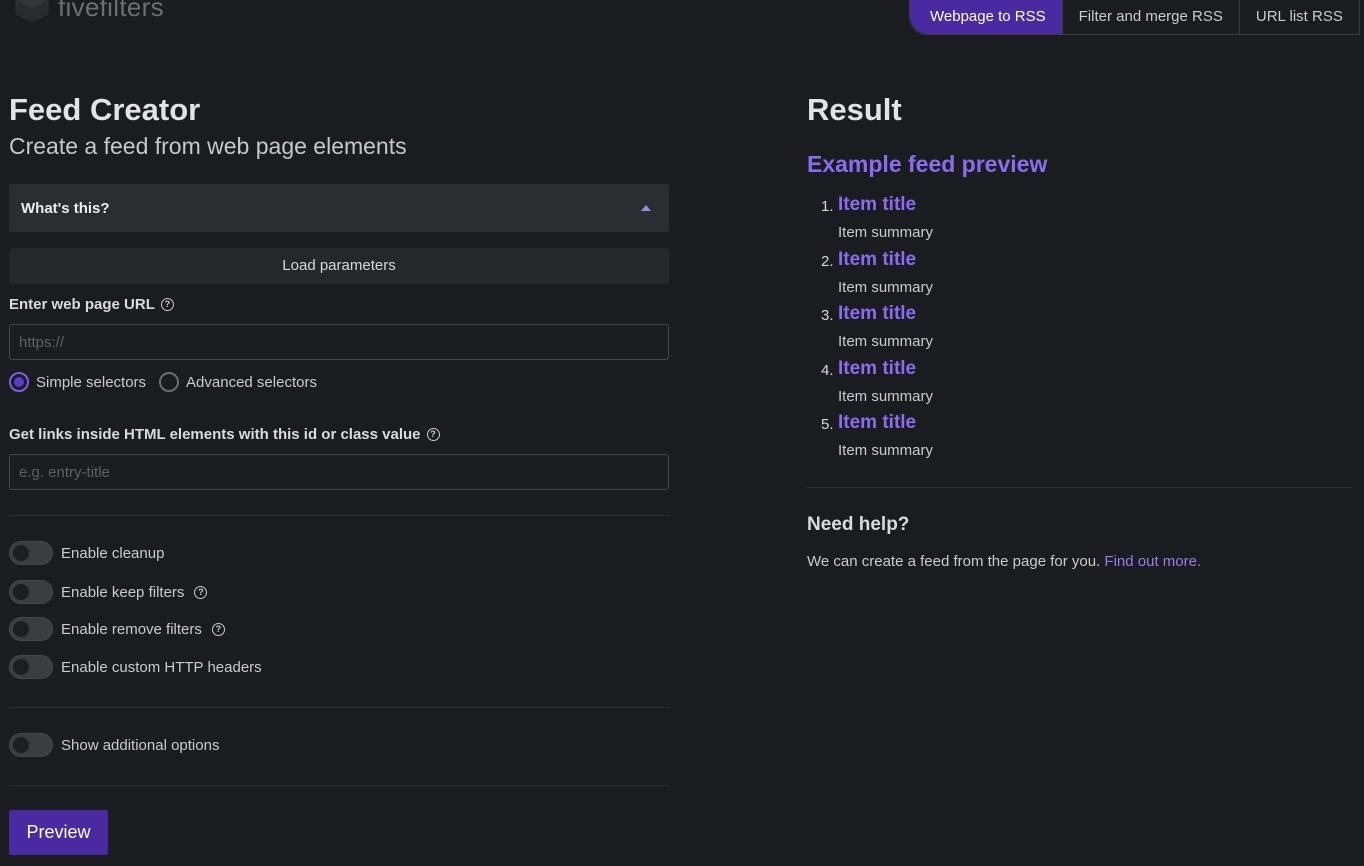 This screenshot has height=866, width=1364. I want to click on tab-url-list-rss: URL list RSS, so click(1298, 17).